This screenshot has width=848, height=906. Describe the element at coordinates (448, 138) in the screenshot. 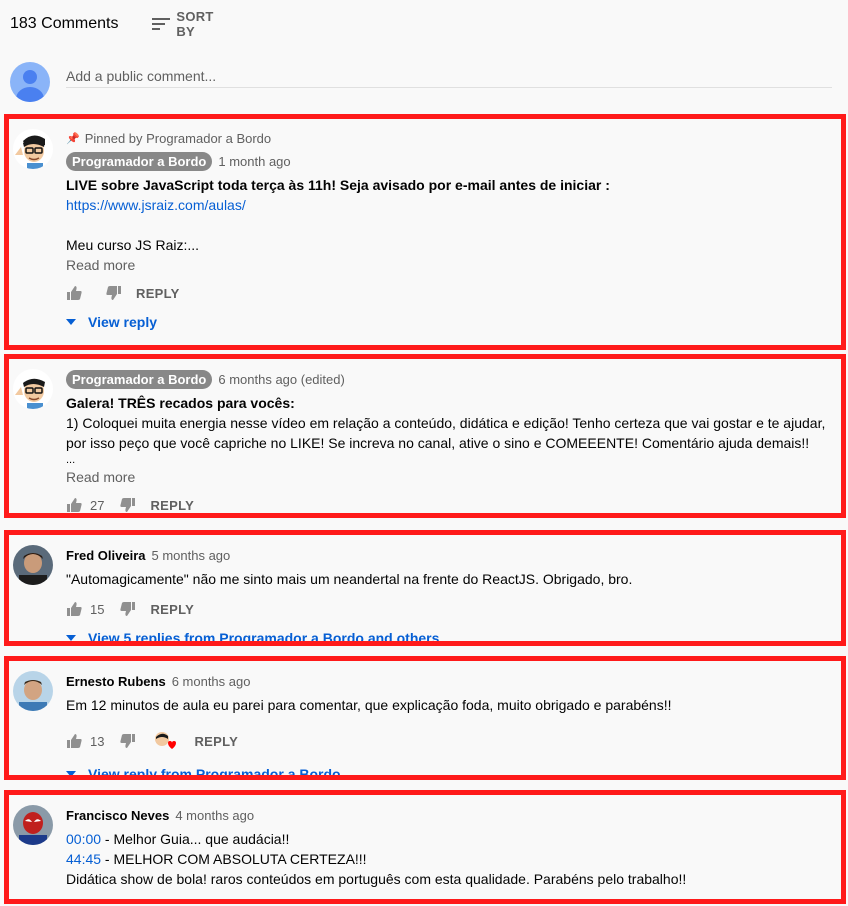

I see `pinned-label: 📌 Pinned by Programador a Bordo` at that location.